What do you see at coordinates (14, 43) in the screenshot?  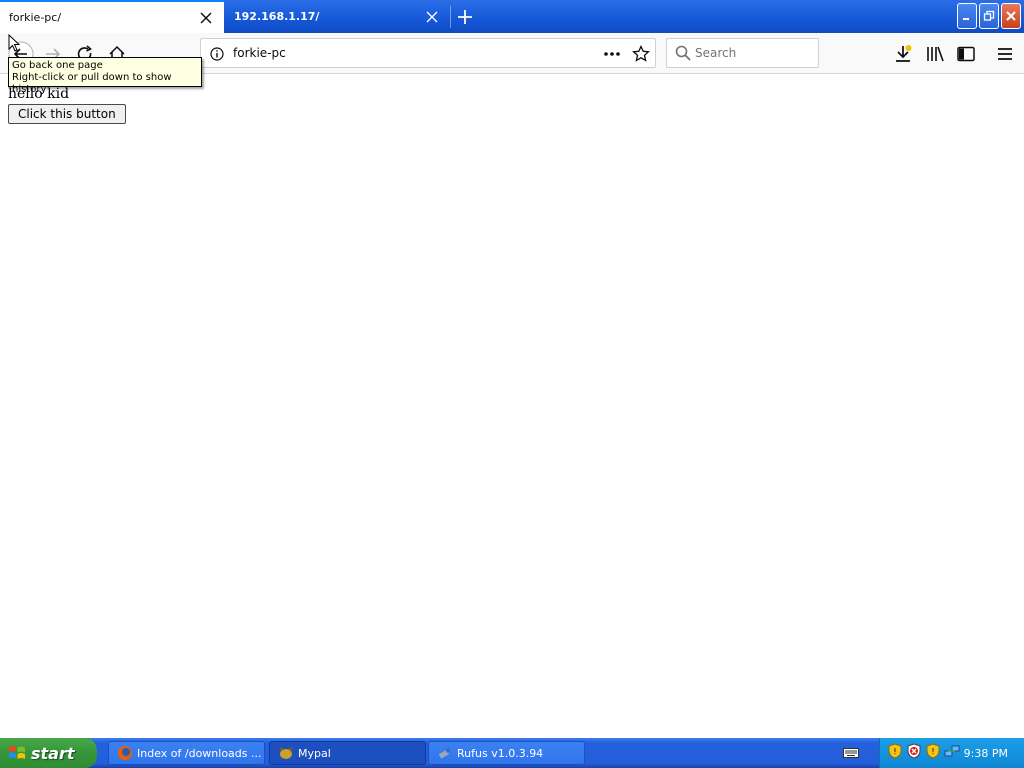 I see `mouse-cursor-icon` at bounding box center [14, 43].